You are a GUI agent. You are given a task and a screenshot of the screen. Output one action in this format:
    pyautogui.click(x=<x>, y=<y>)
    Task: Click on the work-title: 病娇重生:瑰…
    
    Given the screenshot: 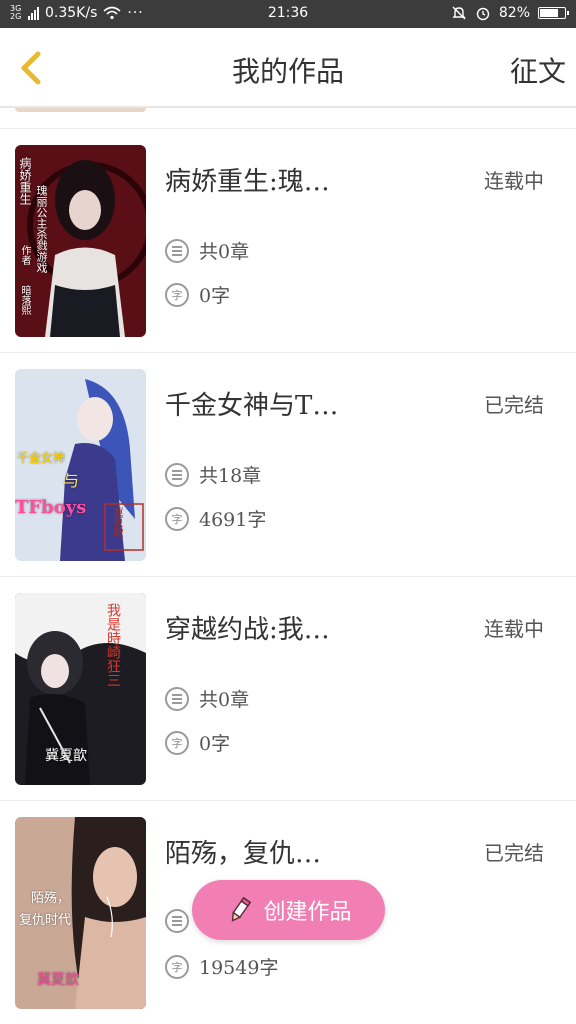 What is the action you would take?
    pyautogui.click(x=247, y=182)
    